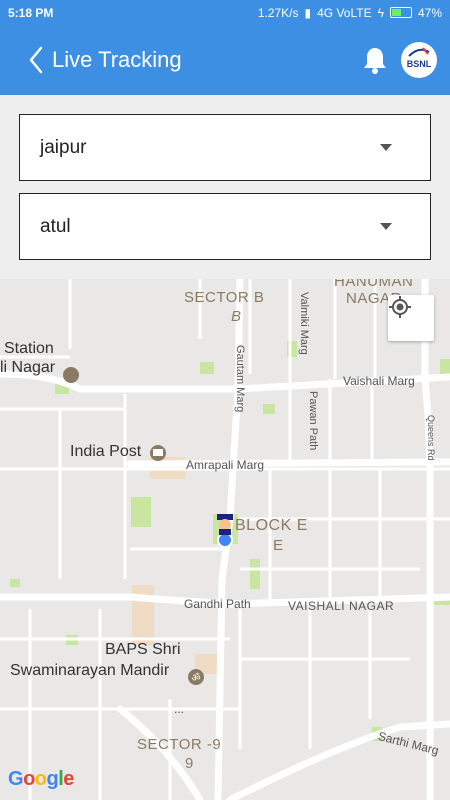 The height and width of the screenshot is (800, 450). Describe the element at coordinates (143, 649) in the screenshot. I see `map-label-baps-1: BAPS Shri` at that location.